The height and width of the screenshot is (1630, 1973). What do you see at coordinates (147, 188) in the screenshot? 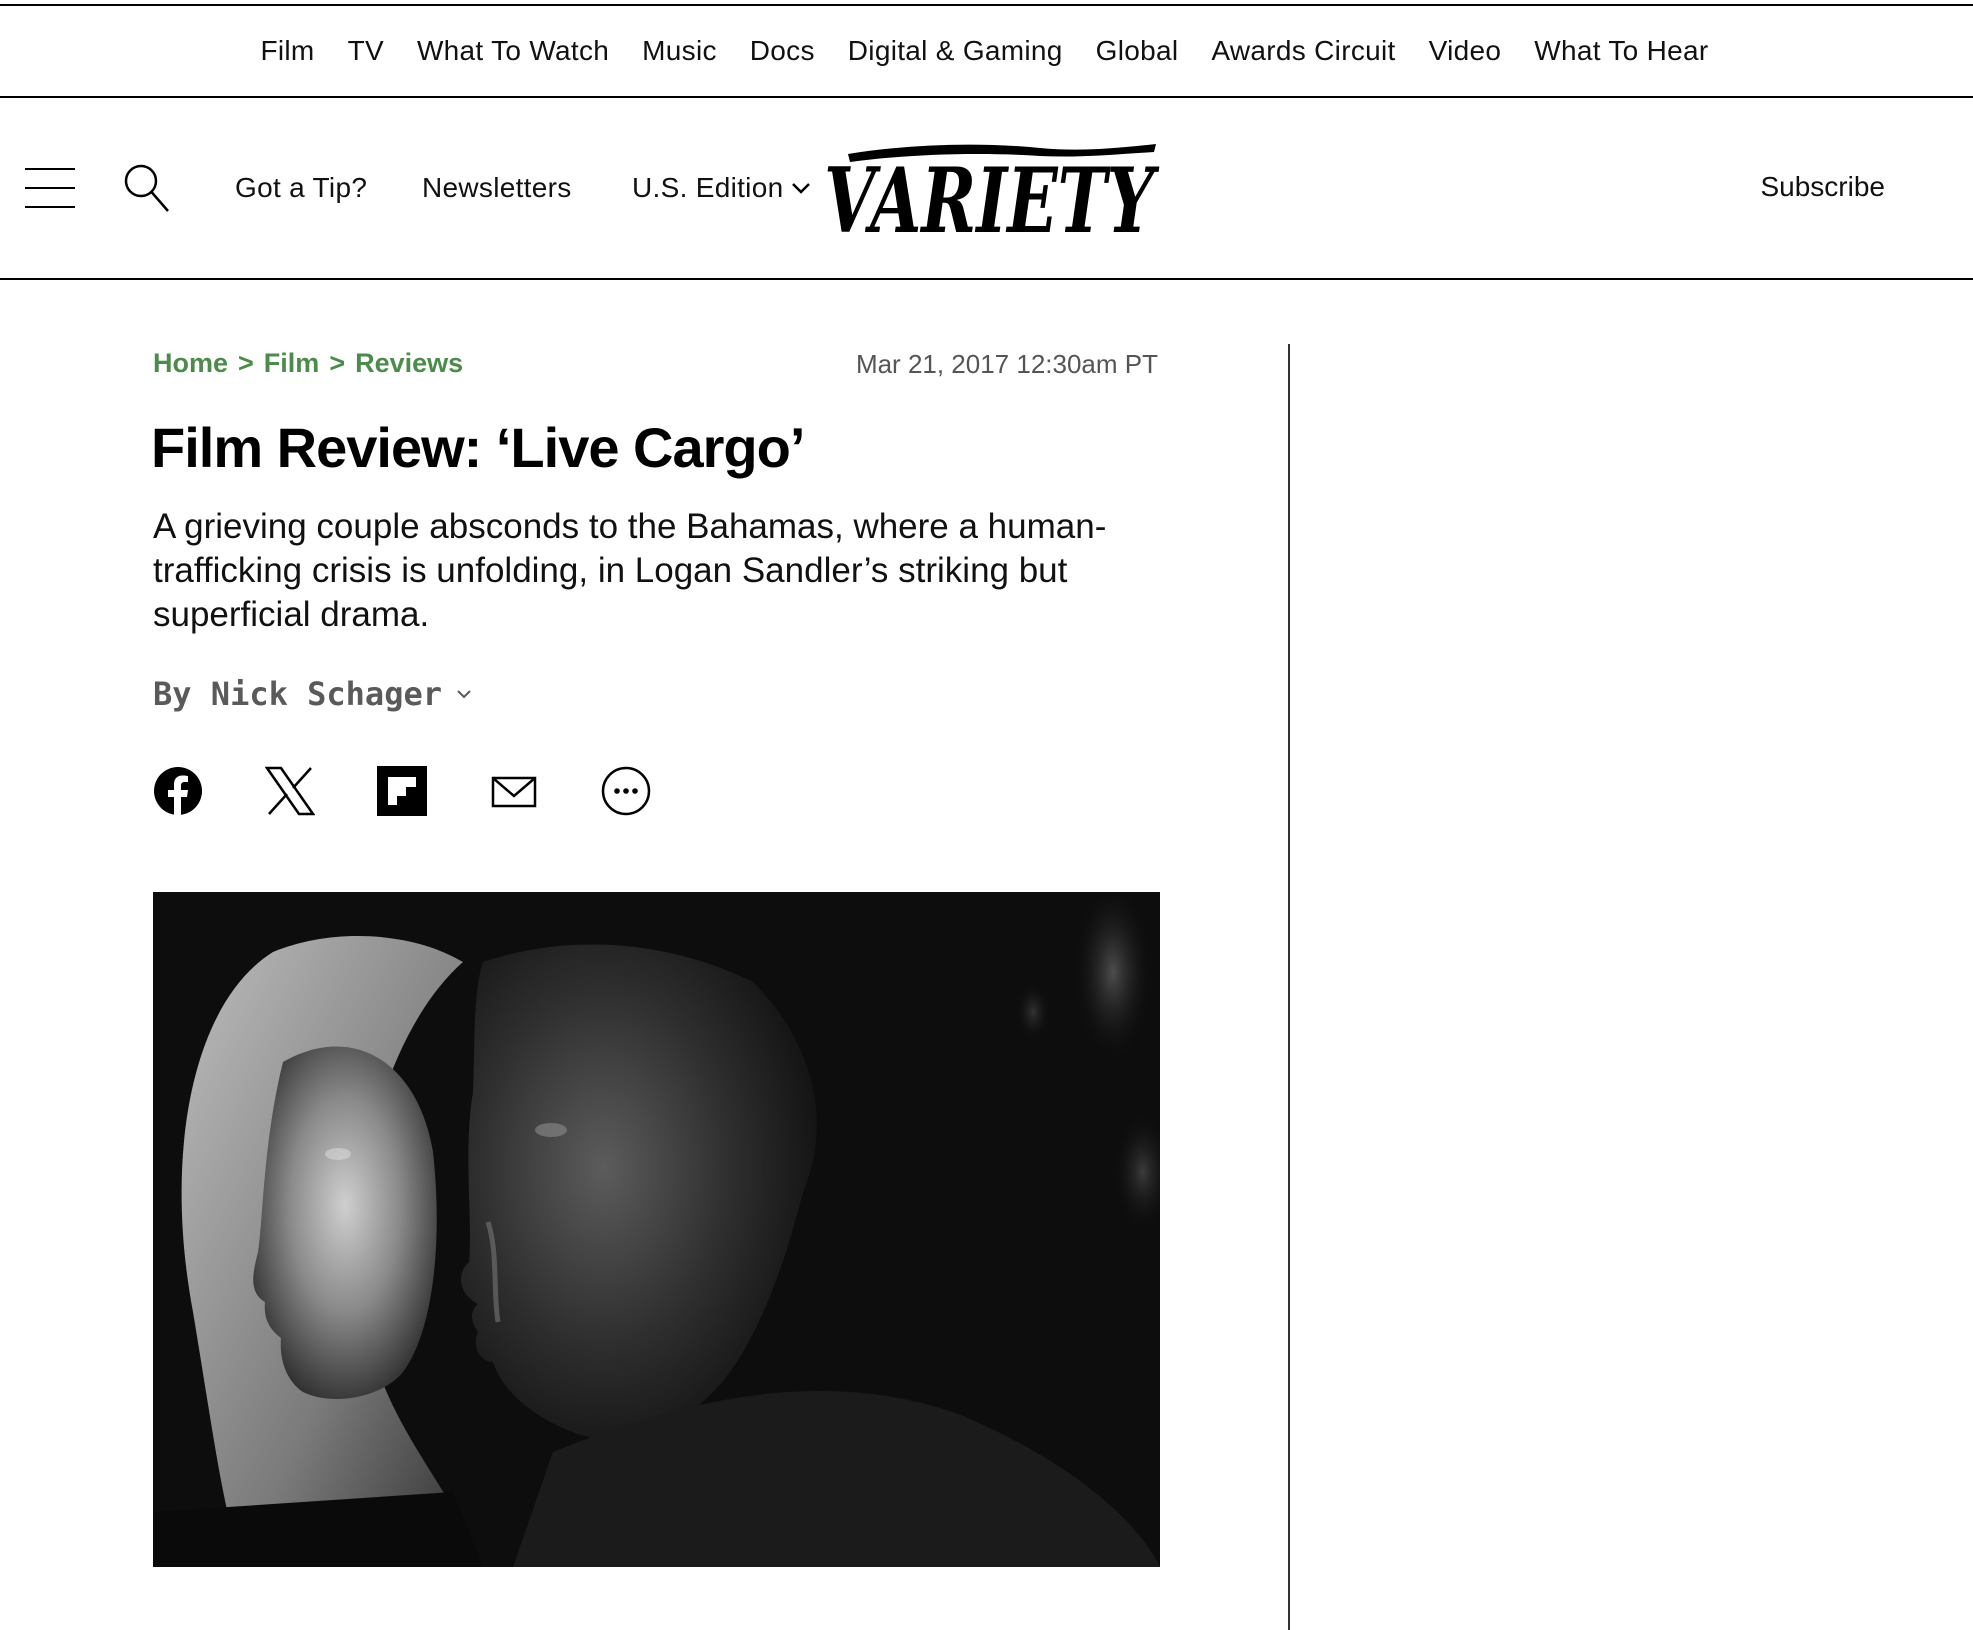
I see `search-icon` at bounding box center [147, 188].